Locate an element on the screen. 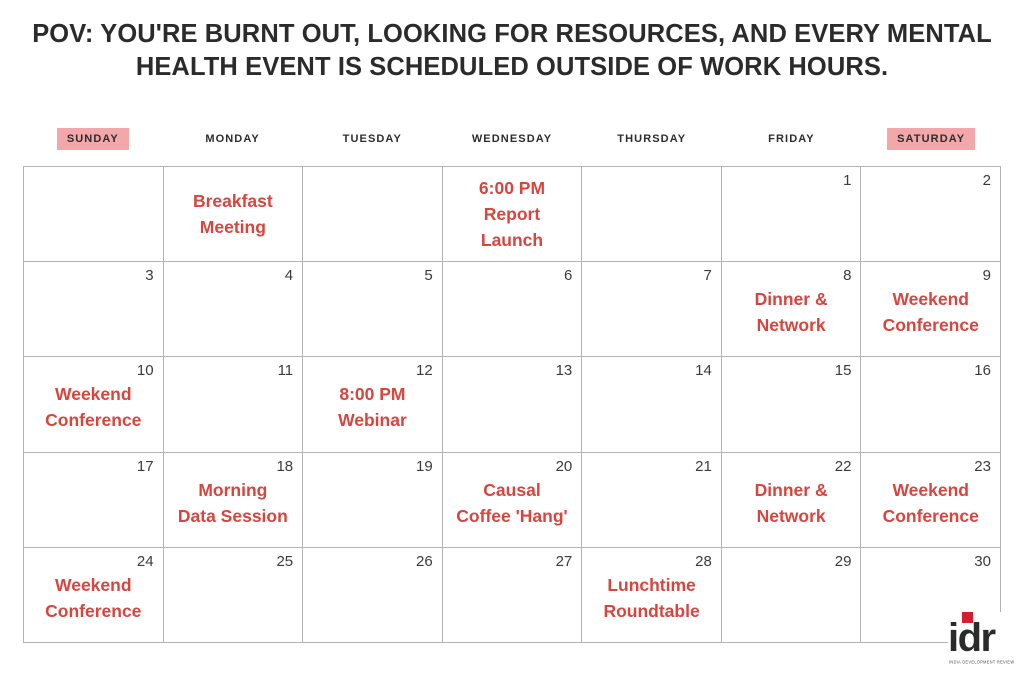  calendar-day-cell: 18 Morning Data Session is located at coordinates (233, 500).